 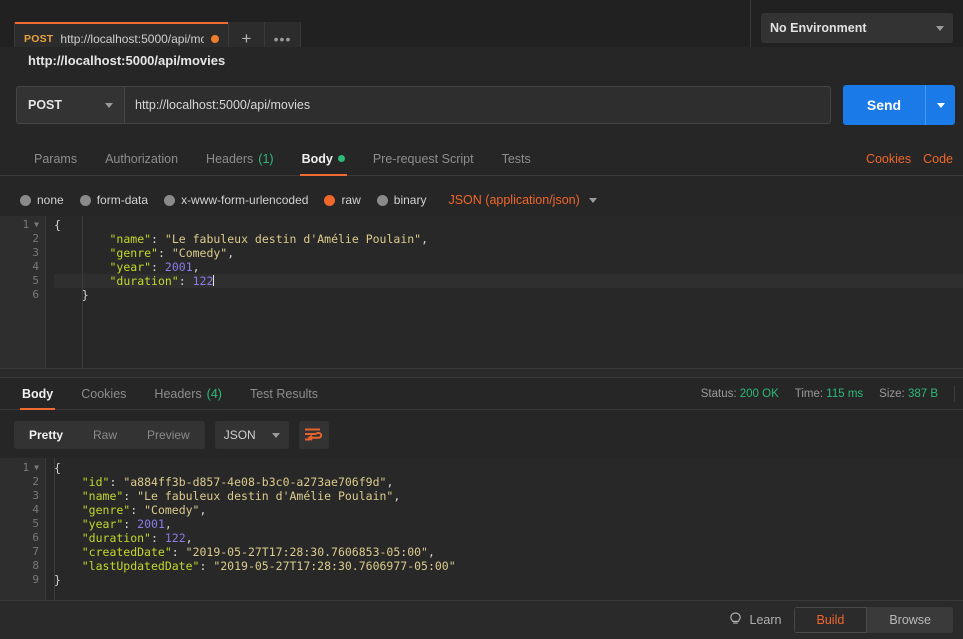 What do you see at coordinates (266, 158) in the screenshot?
I see `tab-count: (1)` at bounding box center [266, 158].